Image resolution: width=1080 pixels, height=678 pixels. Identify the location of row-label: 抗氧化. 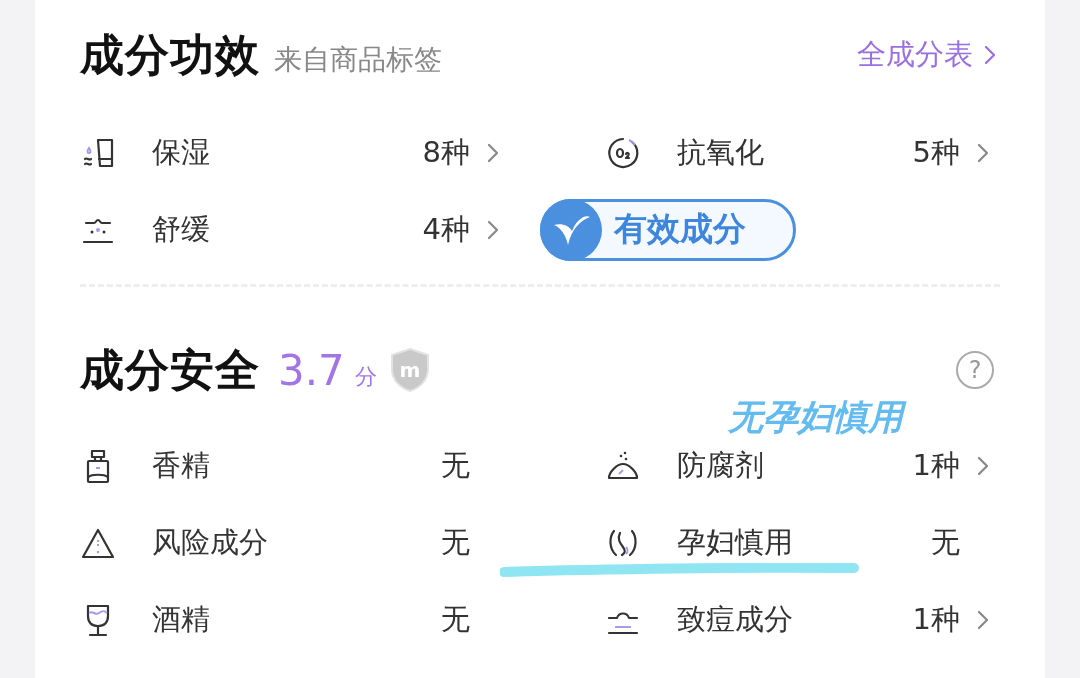
(720, 152).